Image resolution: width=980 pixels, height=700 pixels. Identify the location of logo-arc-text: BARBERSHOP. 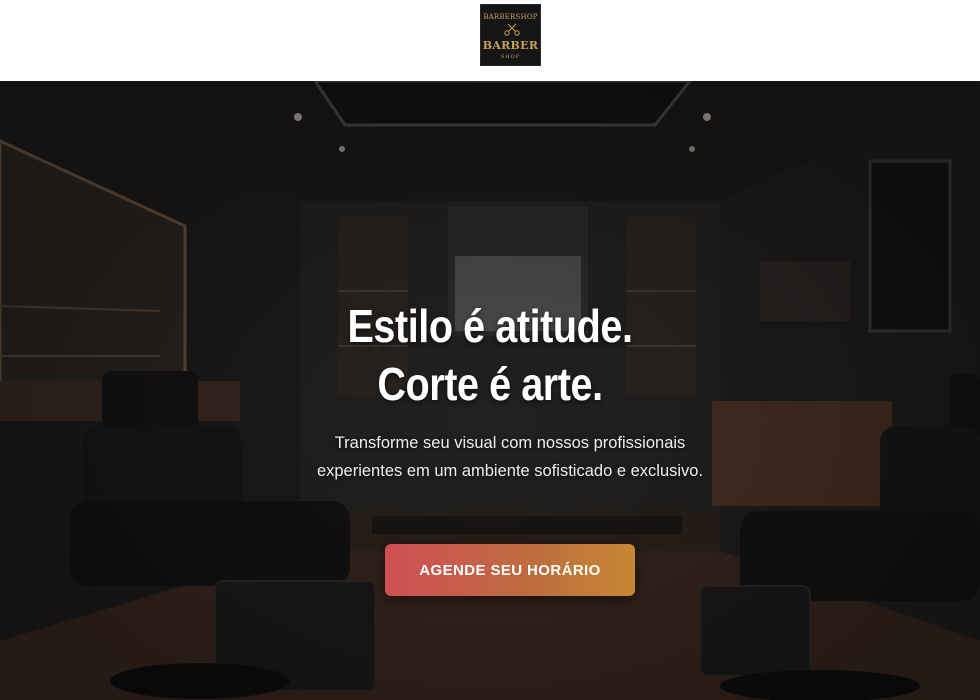
(510, 17).